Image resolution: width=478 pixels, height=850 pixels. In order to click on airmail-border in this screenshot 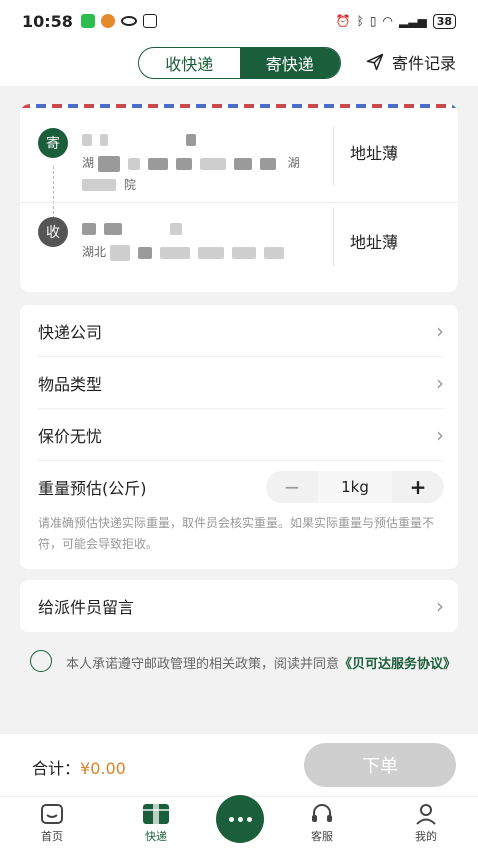, I will do `click(239, 106)`.